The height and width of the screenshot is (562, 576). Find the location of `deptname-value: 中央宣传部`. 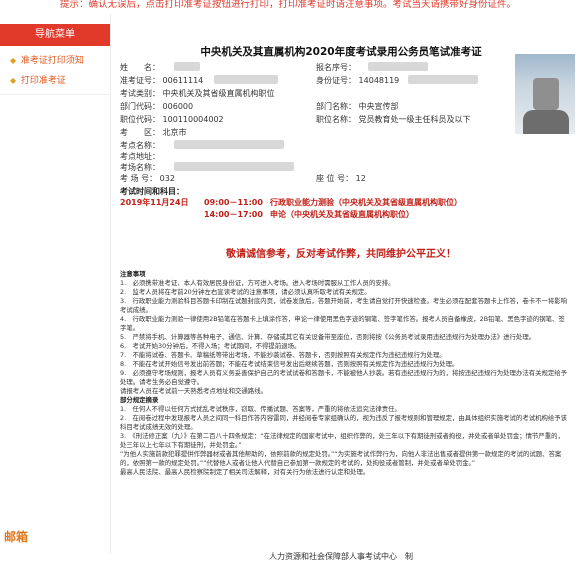

deptname-value: 中央宣传部 is located at coordinates (378, 106).